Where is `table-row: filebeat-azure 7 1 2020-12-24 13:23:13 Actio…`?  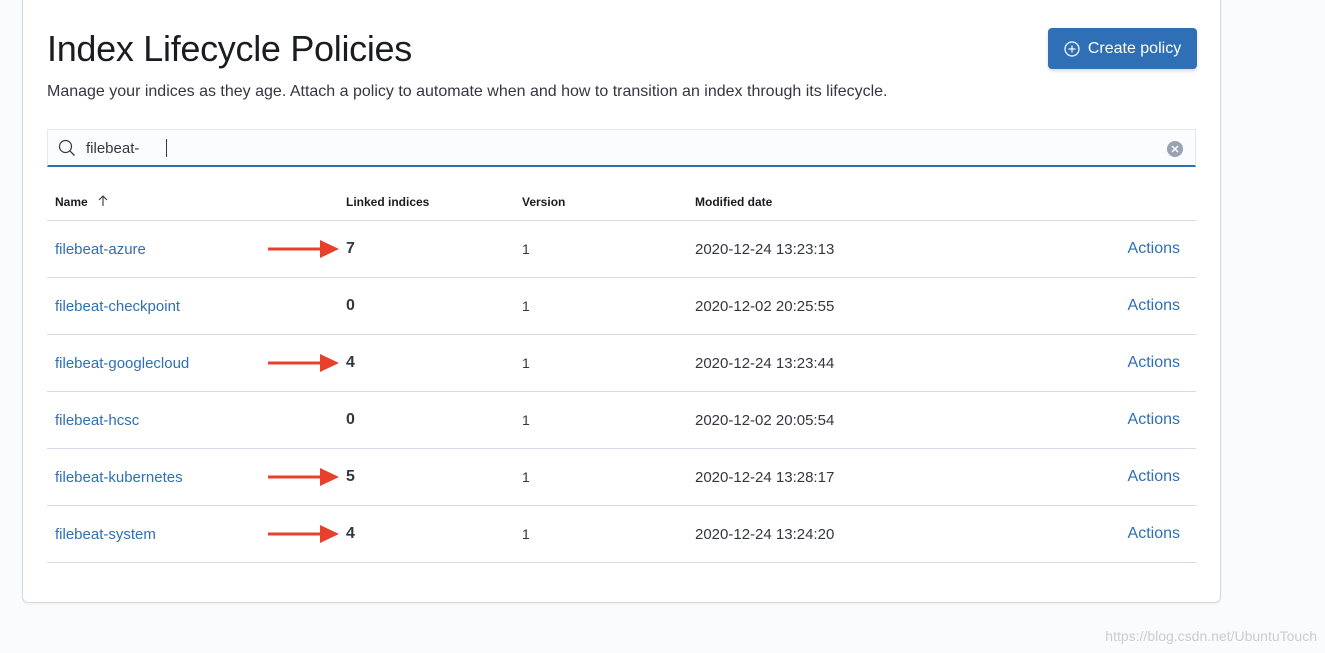
table-row: filebeat-azure 7 1 2020-12-24 13:23:13 Actio… is located at coordinates (621, 249).